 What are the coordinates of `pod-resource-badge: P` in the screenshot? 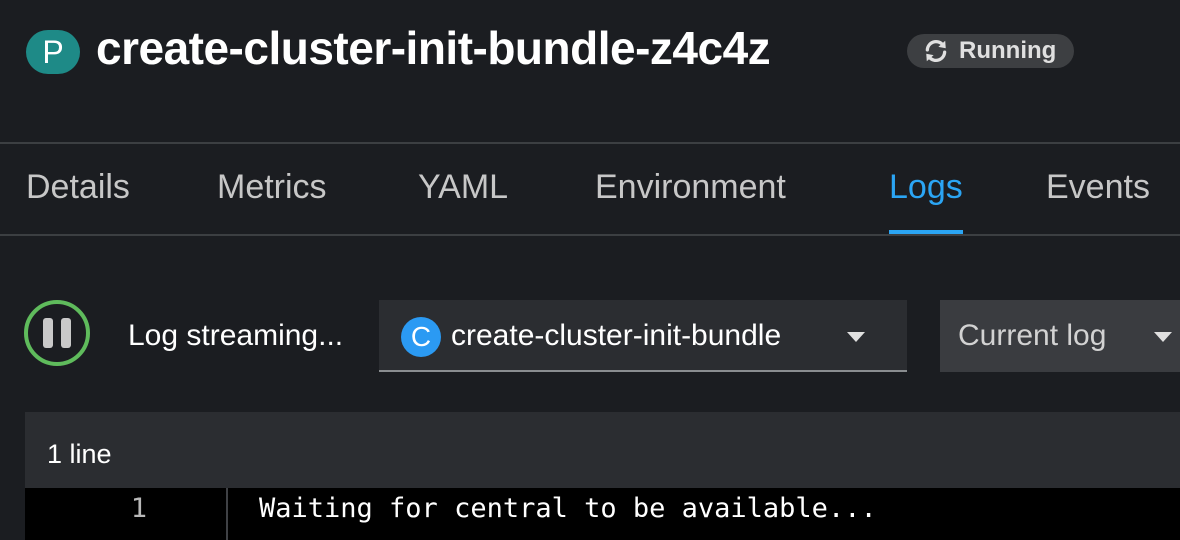 It's located at (53, 52).